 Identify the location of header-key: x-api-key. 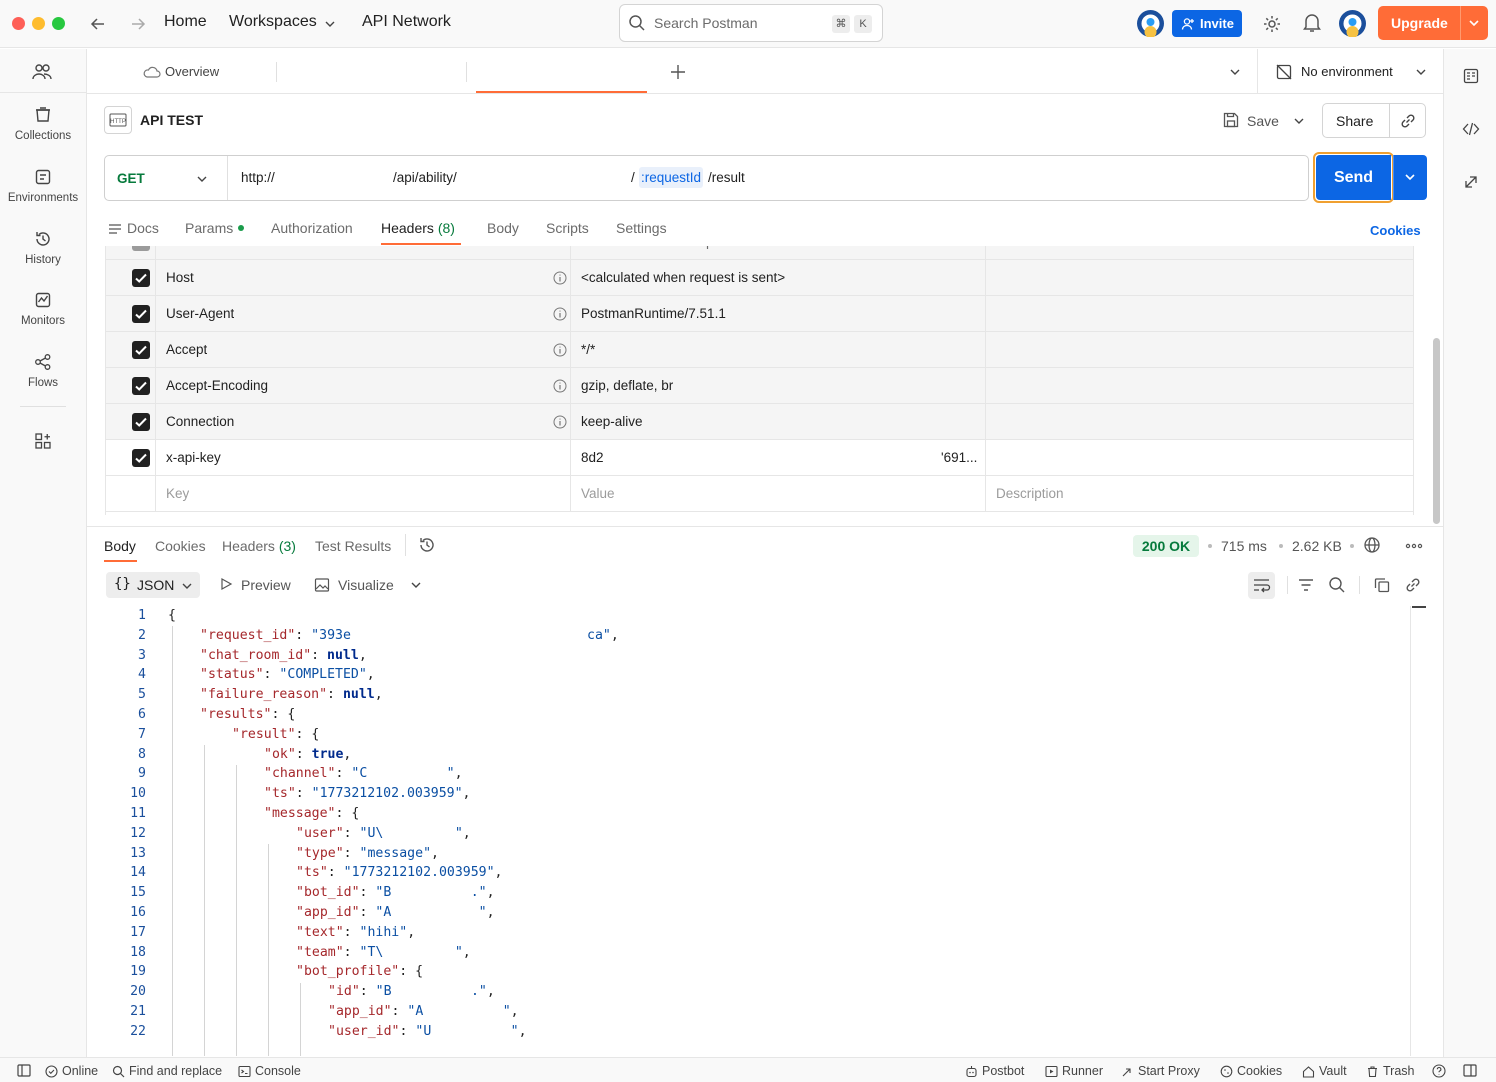
(193, 458).